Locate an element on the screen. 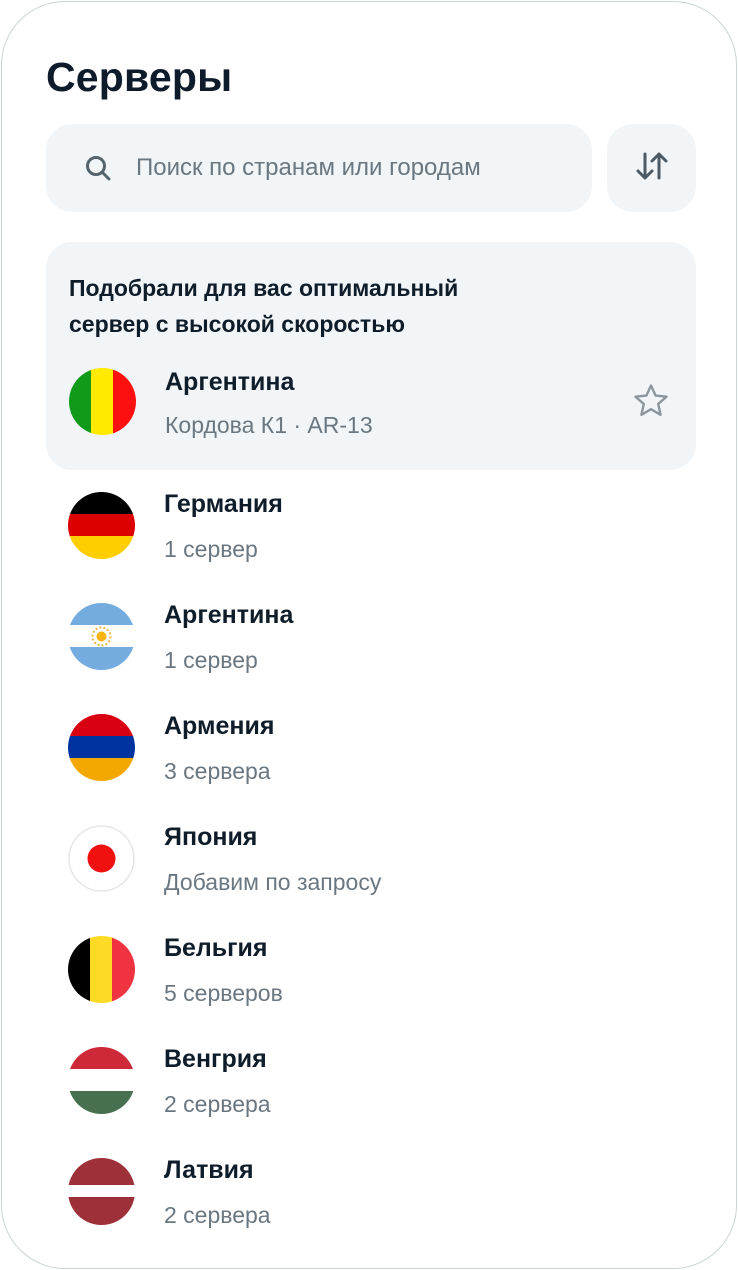 Image resolution: width=738 pixels, height=1270 pixels. server-row-armenia: Армения 3 сервера is located at coordinates (369, 744).